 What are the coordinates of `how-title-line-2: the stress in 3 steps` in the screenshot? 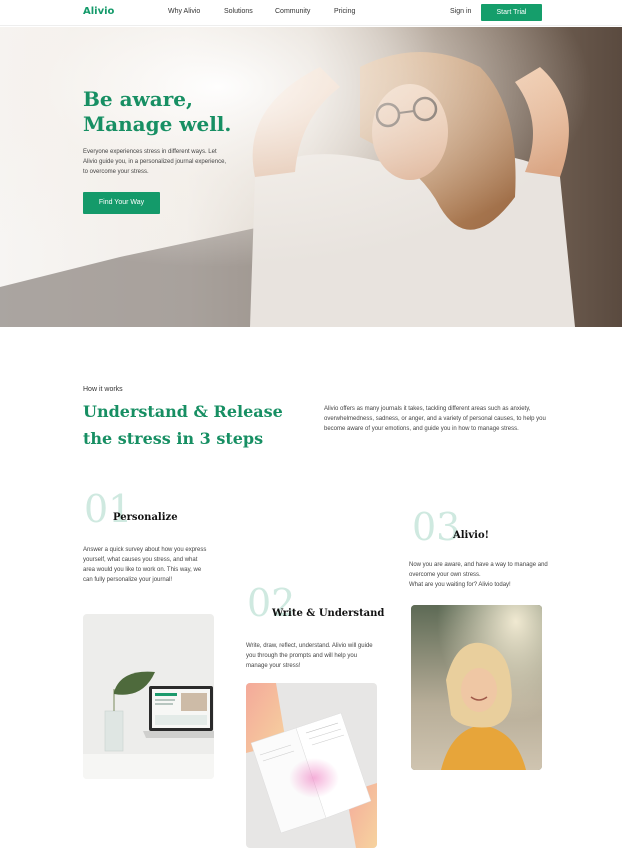 It's located at (173, 438).